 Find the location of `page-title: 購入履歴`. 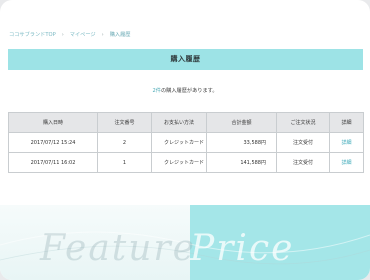

page-title: 購入履歴 is located at coordinates (185, 59).